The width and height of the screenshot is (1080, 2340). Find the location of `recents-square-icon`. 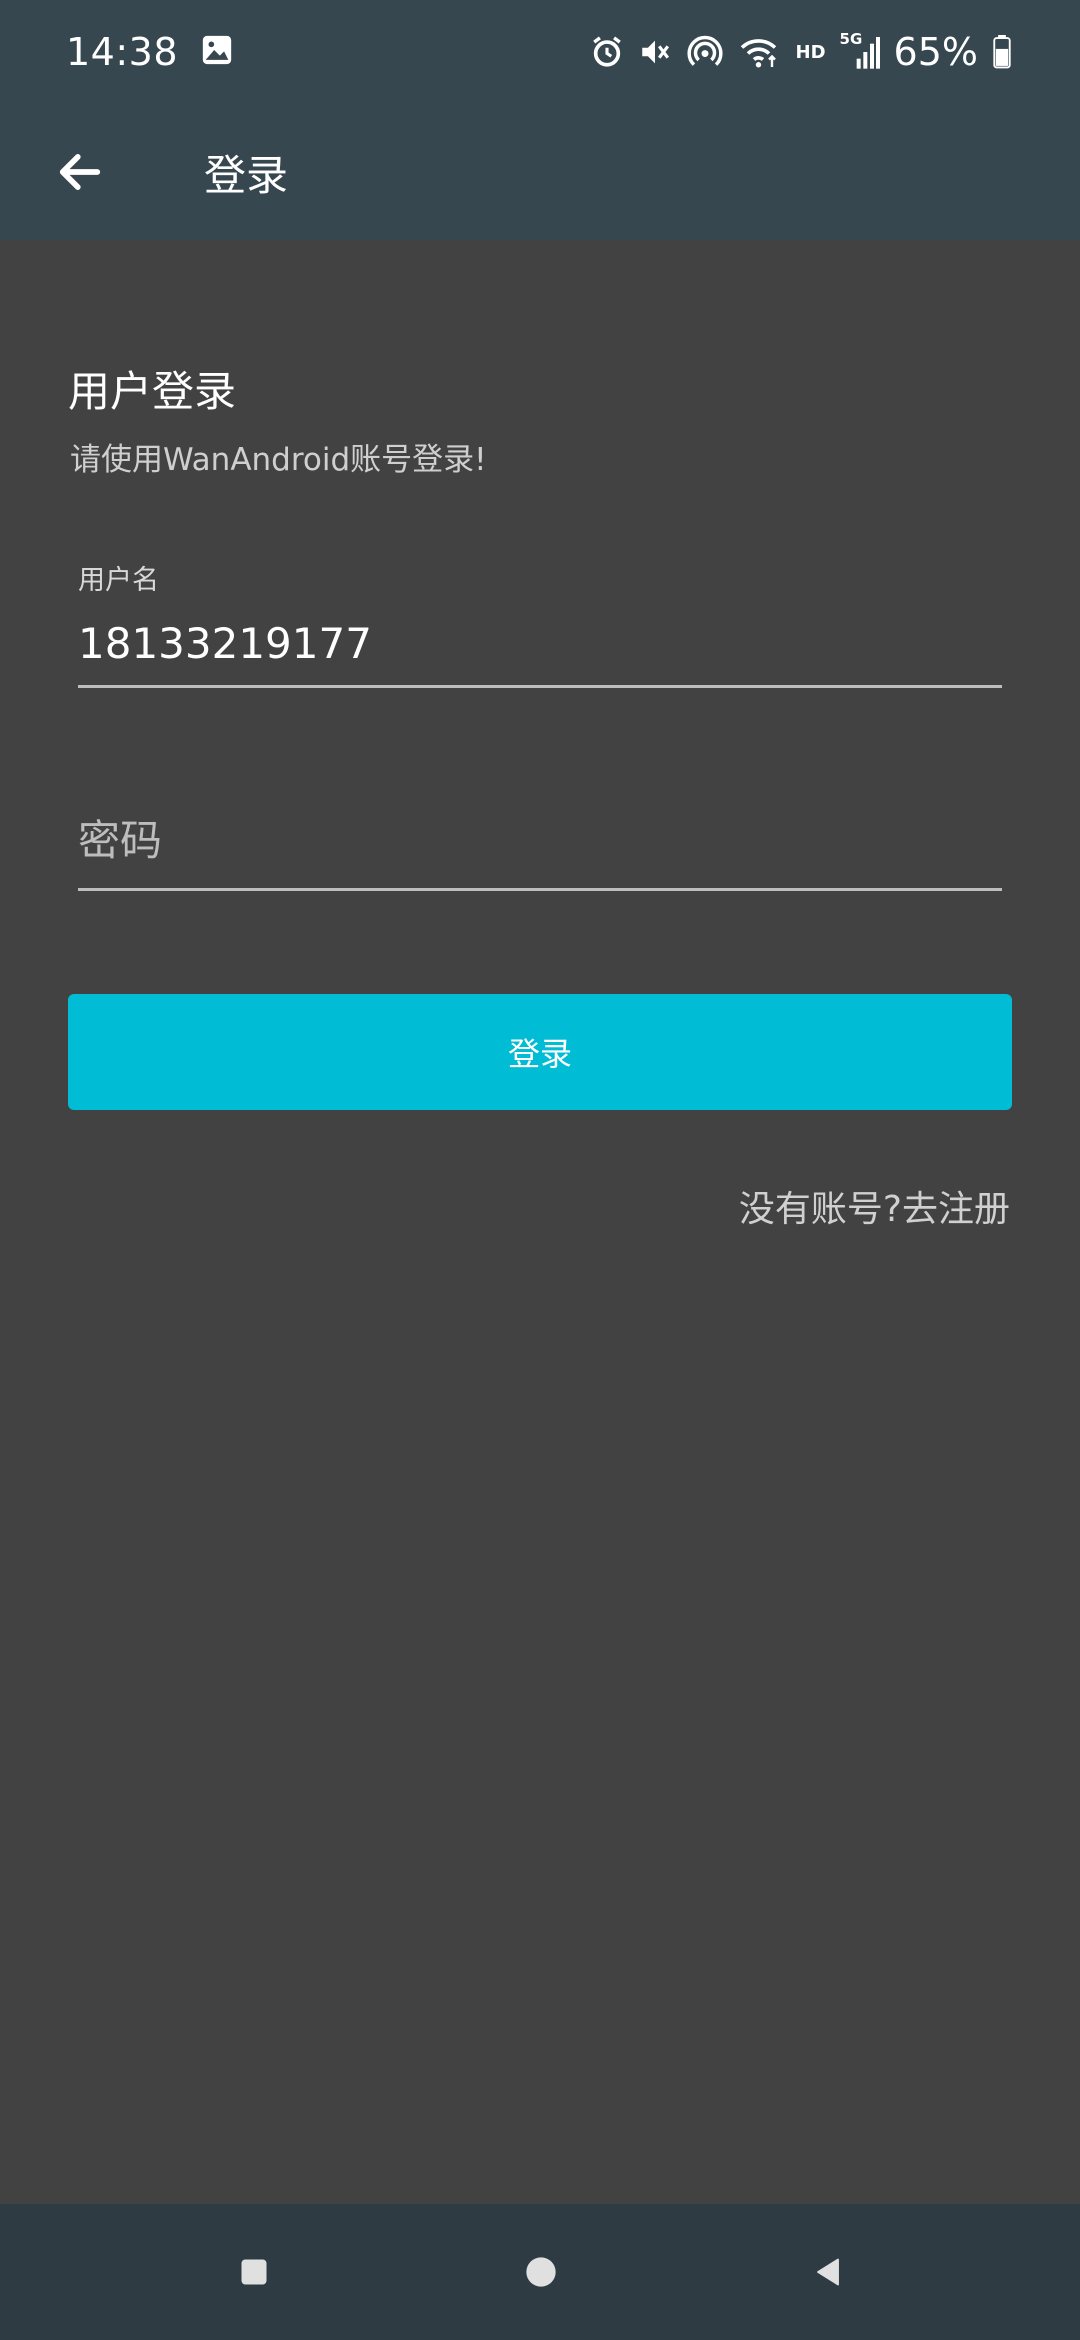

recents-square-icon is located at coordinates (254, 2272).